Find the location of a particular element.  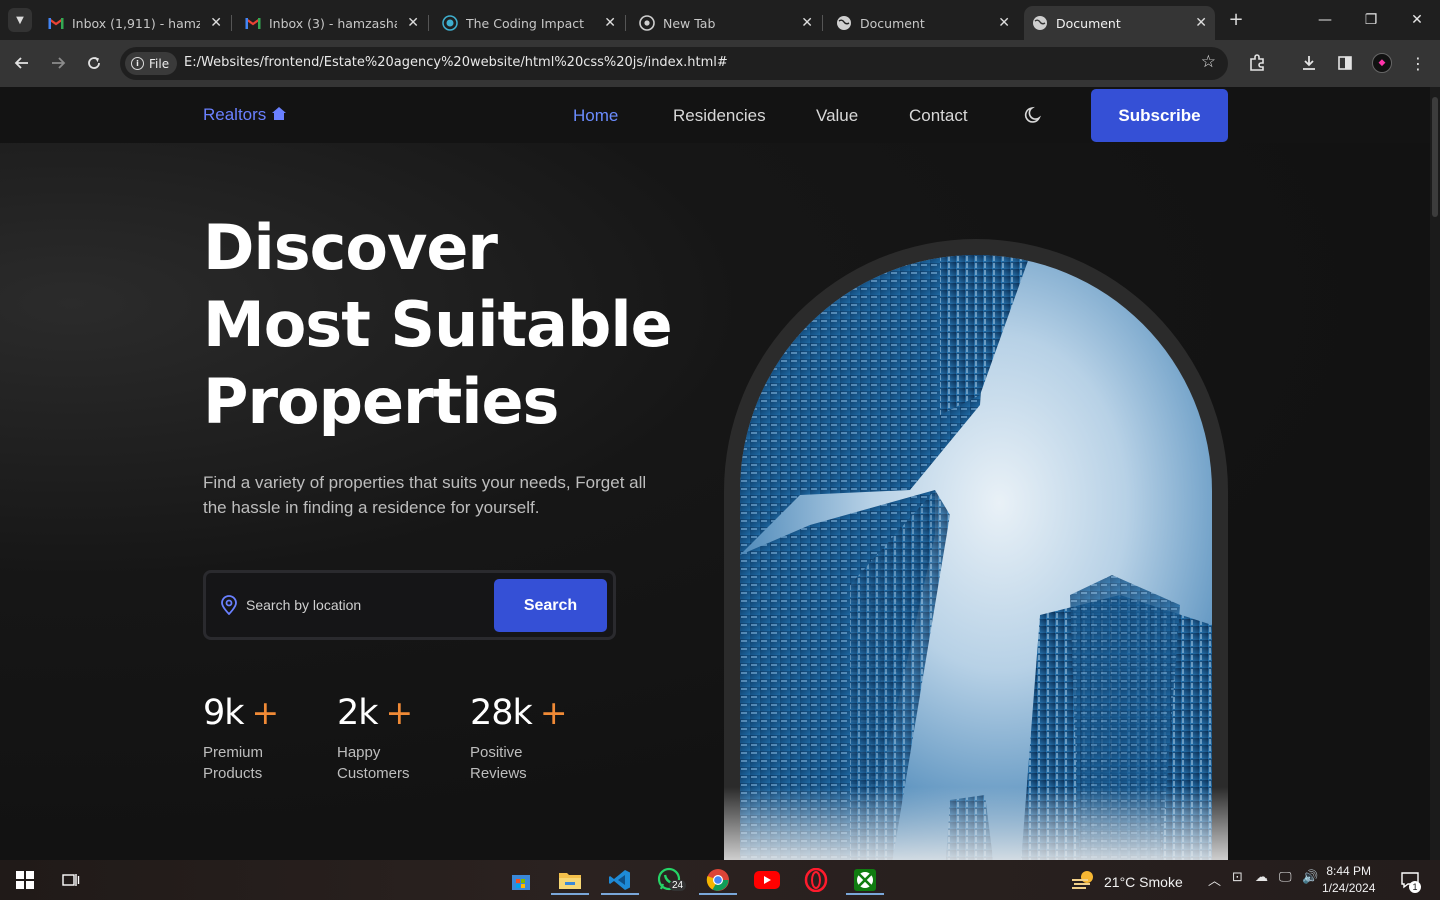

moon-icon is located at coordinates (1034, 115).